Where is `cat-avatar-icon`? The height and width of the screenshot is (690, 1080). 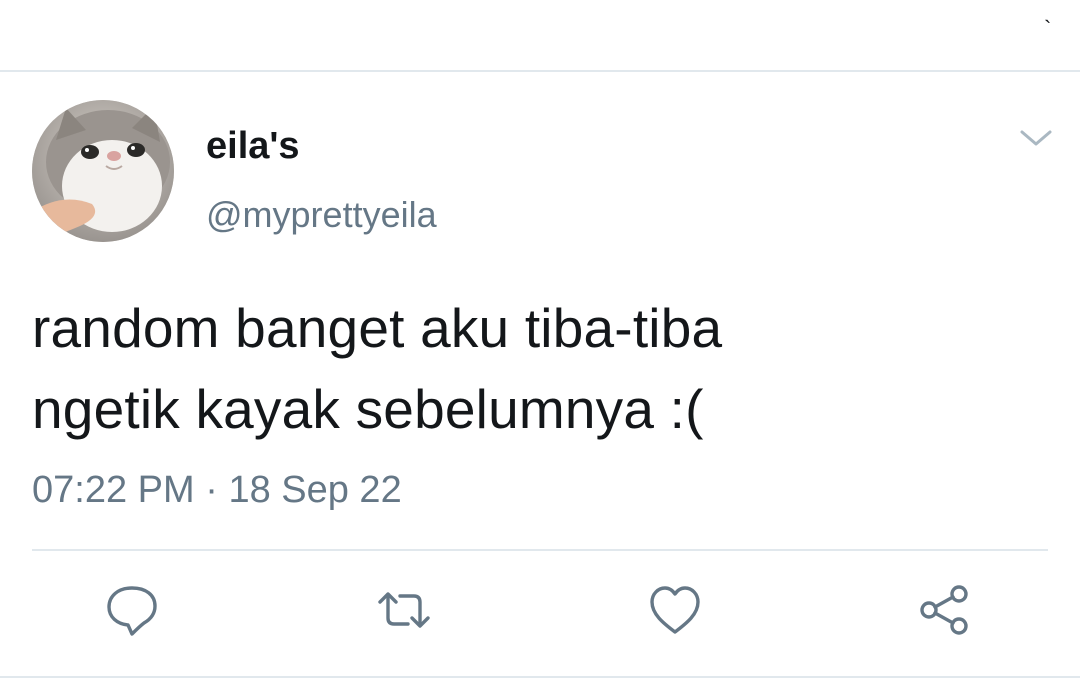
cat-avatar-icon is located at coordinates (103, 171).